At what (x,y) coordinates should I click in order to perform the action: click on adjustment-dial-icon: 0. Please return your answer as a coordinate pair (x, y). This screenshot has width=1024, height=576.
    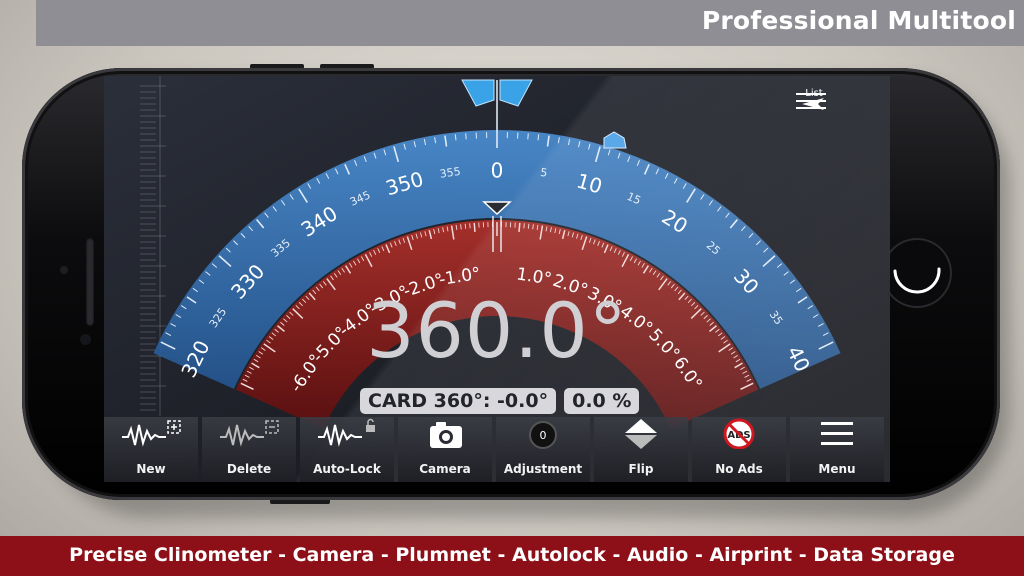
    Looking at the image, I should click on (543, 435).